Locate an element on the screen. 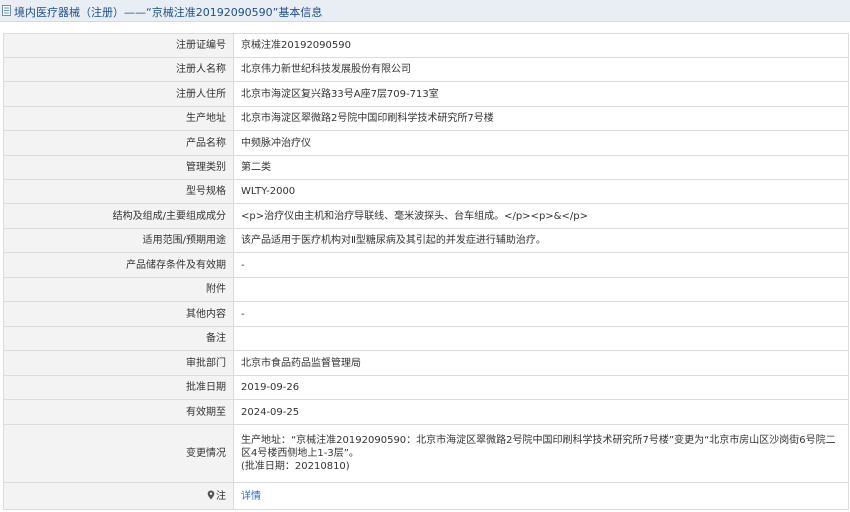 This screenshot has width=850, height=512. field-value: 该产品适用于医疗机构对Ⅱ型糖尿病及其引起的并发症进行辅助治疗。 is located at coordinates (541, 240).